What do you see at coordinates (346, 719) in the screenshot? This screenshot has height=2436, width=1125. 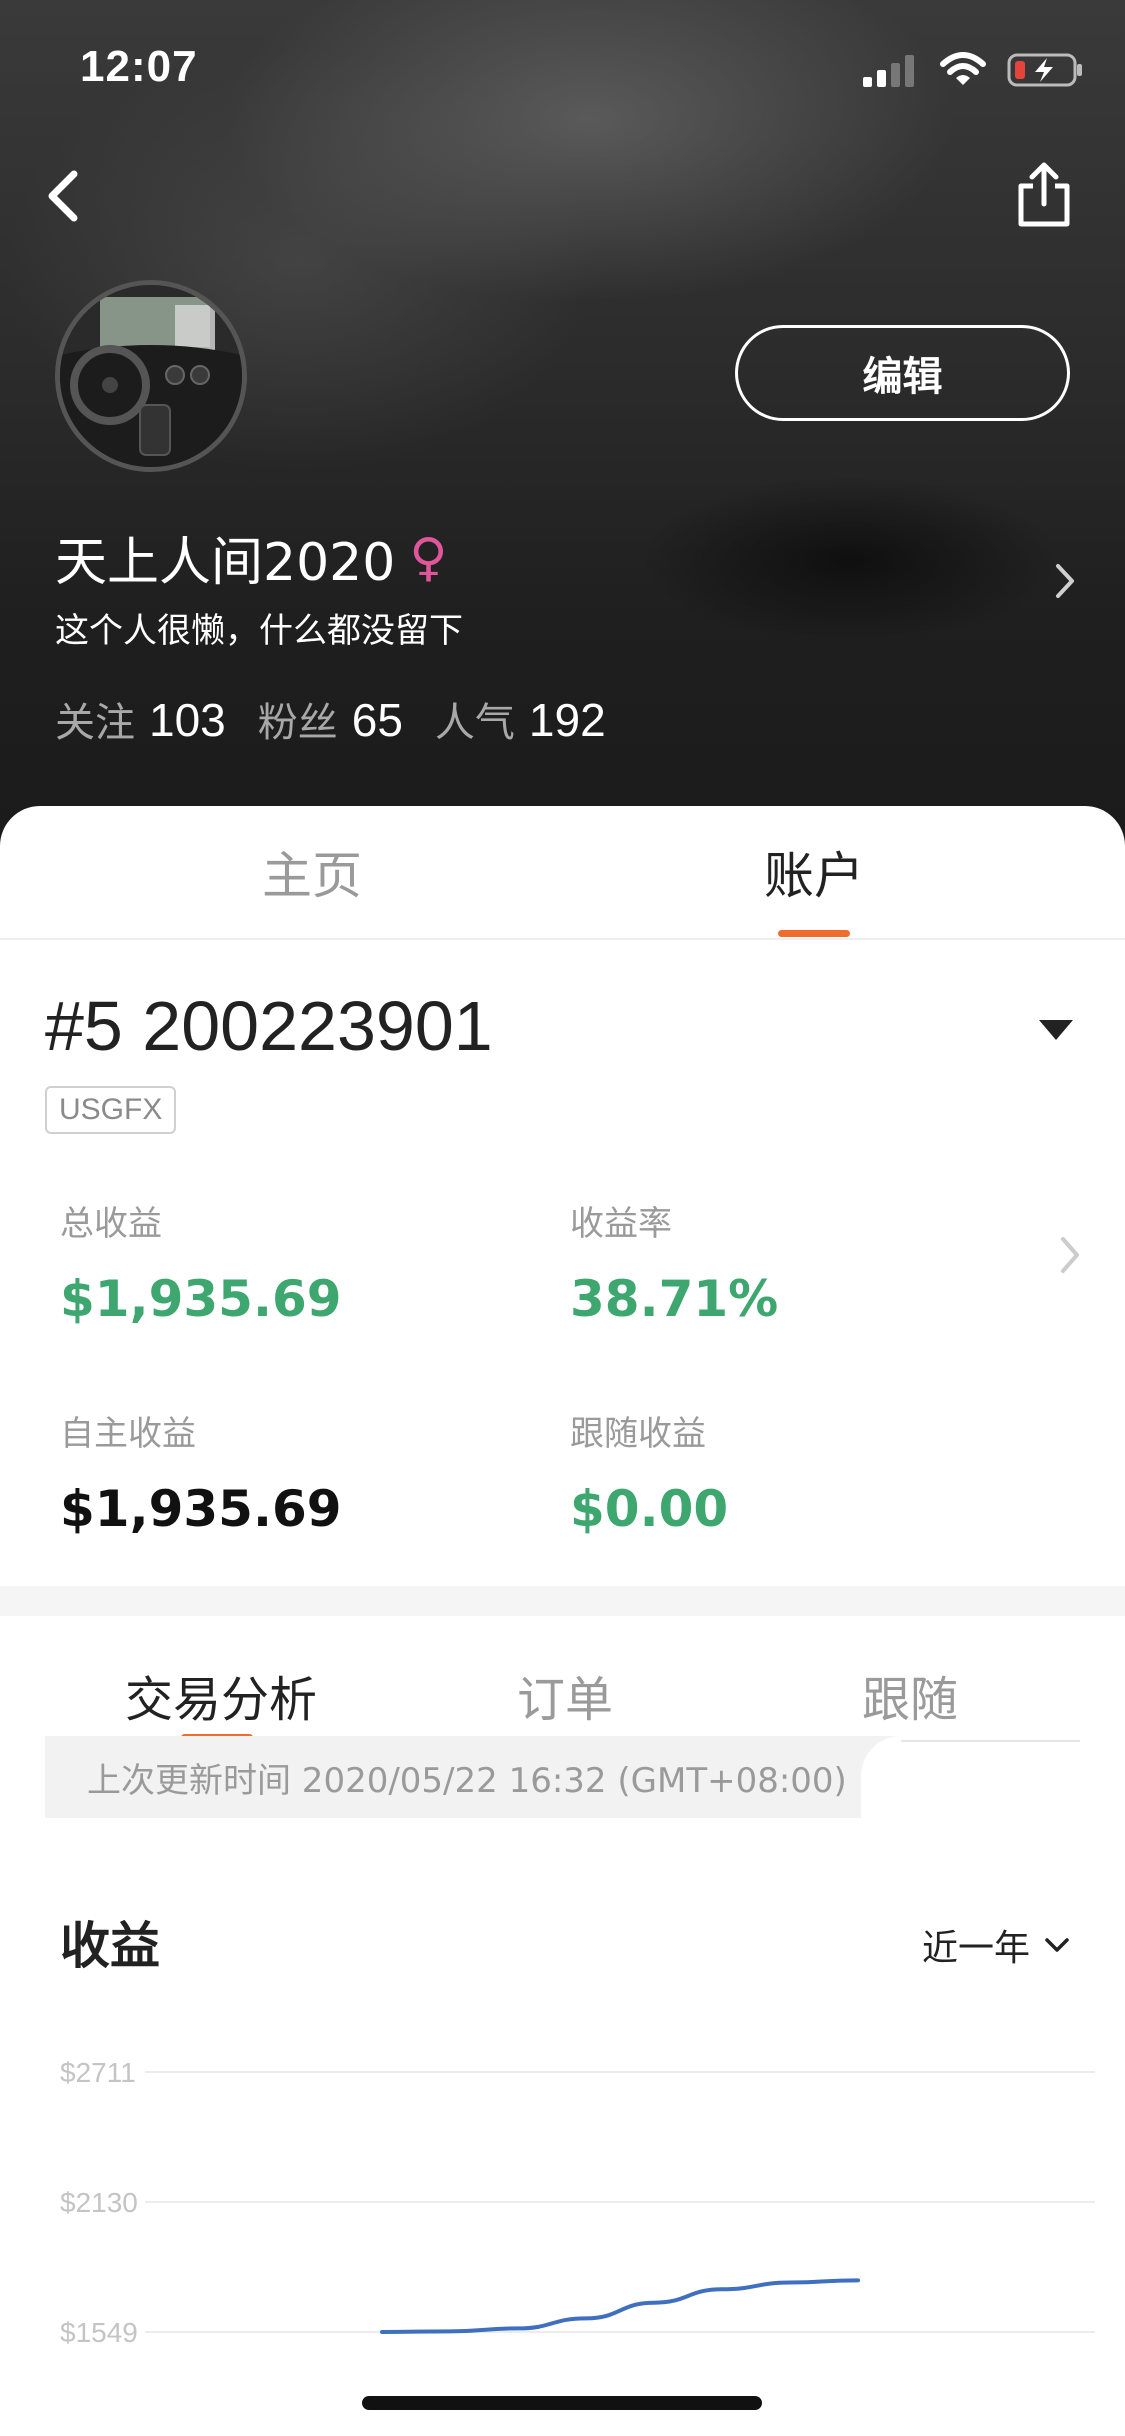 I see `profile-stats: 关注 103 粉丝 65 人气 192` at bounding box center [346, 719].